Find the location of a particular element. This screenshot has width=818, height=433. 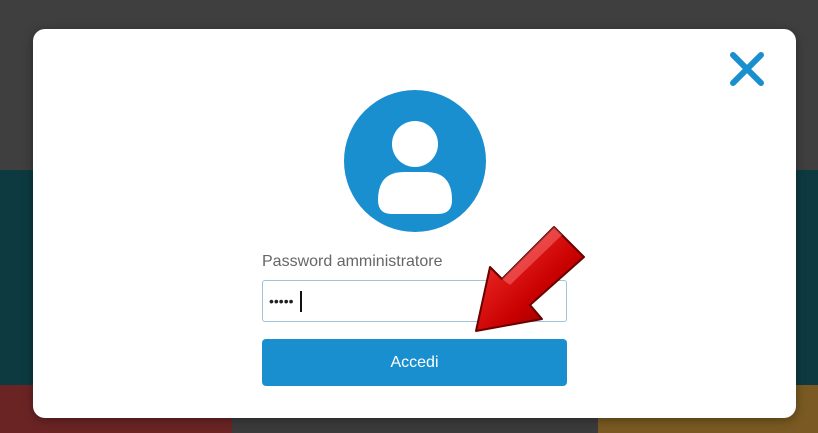

close-icon is located at coordinates (747, 69).